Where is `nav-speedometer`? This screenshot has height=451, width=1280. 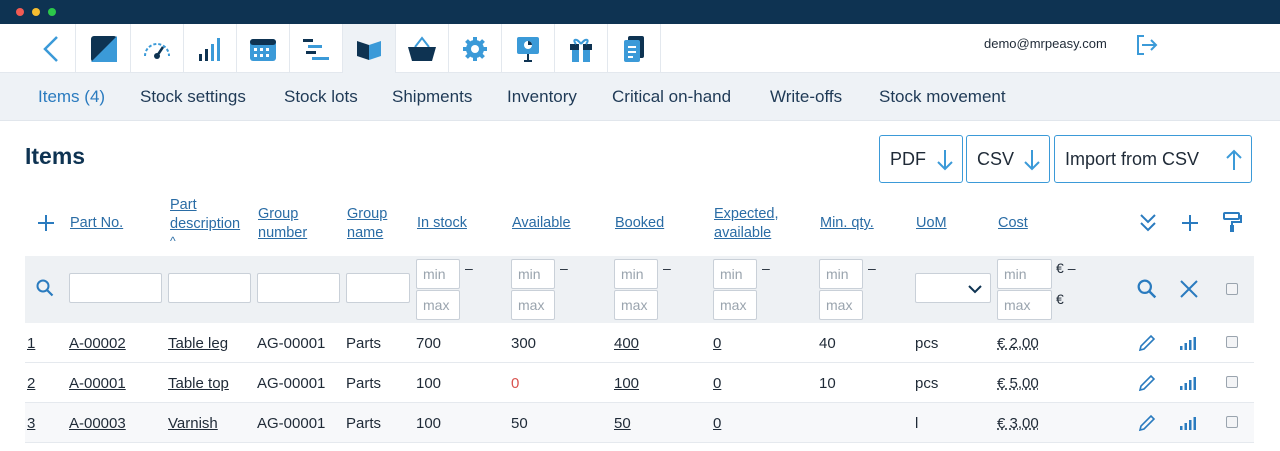 nav-speedometer is located at coordinates (157, 48).